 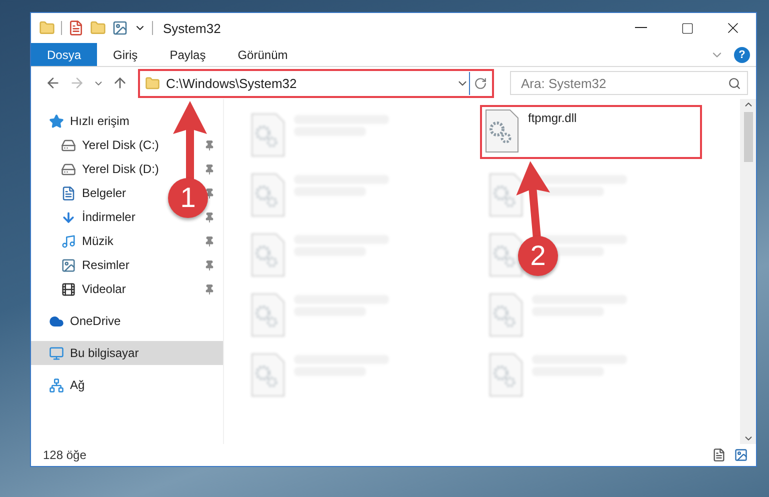 I want to click on details-view-icon, so click(x=719, y=455).